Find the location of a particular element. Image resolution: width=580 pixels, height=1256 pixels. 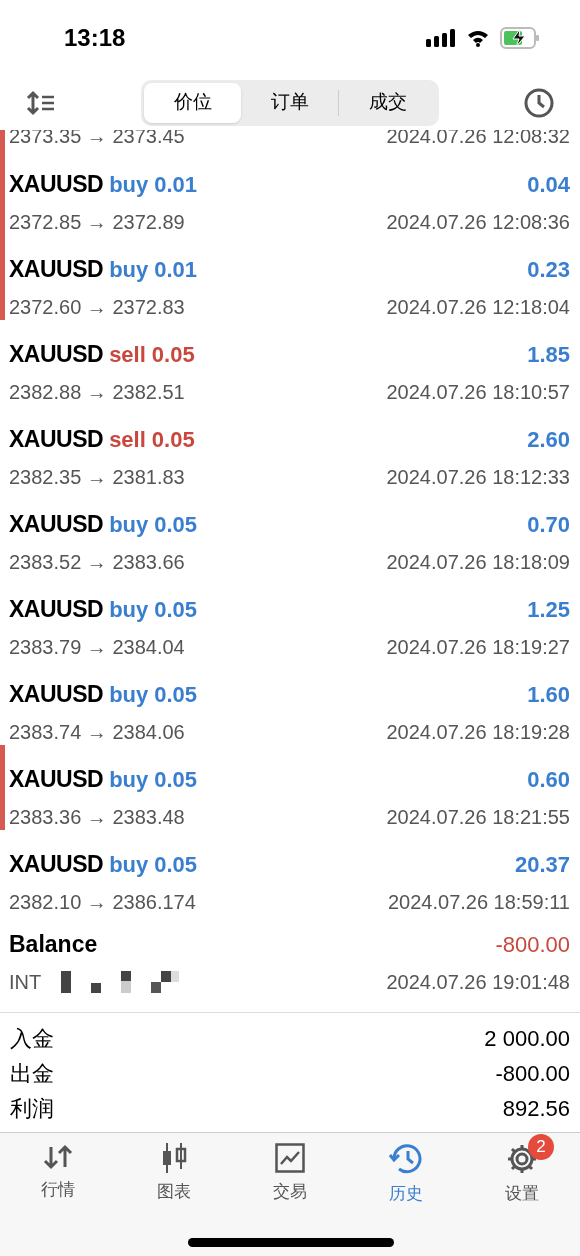

tab-item: 设置 2 is located at coordinates (522, 1170).